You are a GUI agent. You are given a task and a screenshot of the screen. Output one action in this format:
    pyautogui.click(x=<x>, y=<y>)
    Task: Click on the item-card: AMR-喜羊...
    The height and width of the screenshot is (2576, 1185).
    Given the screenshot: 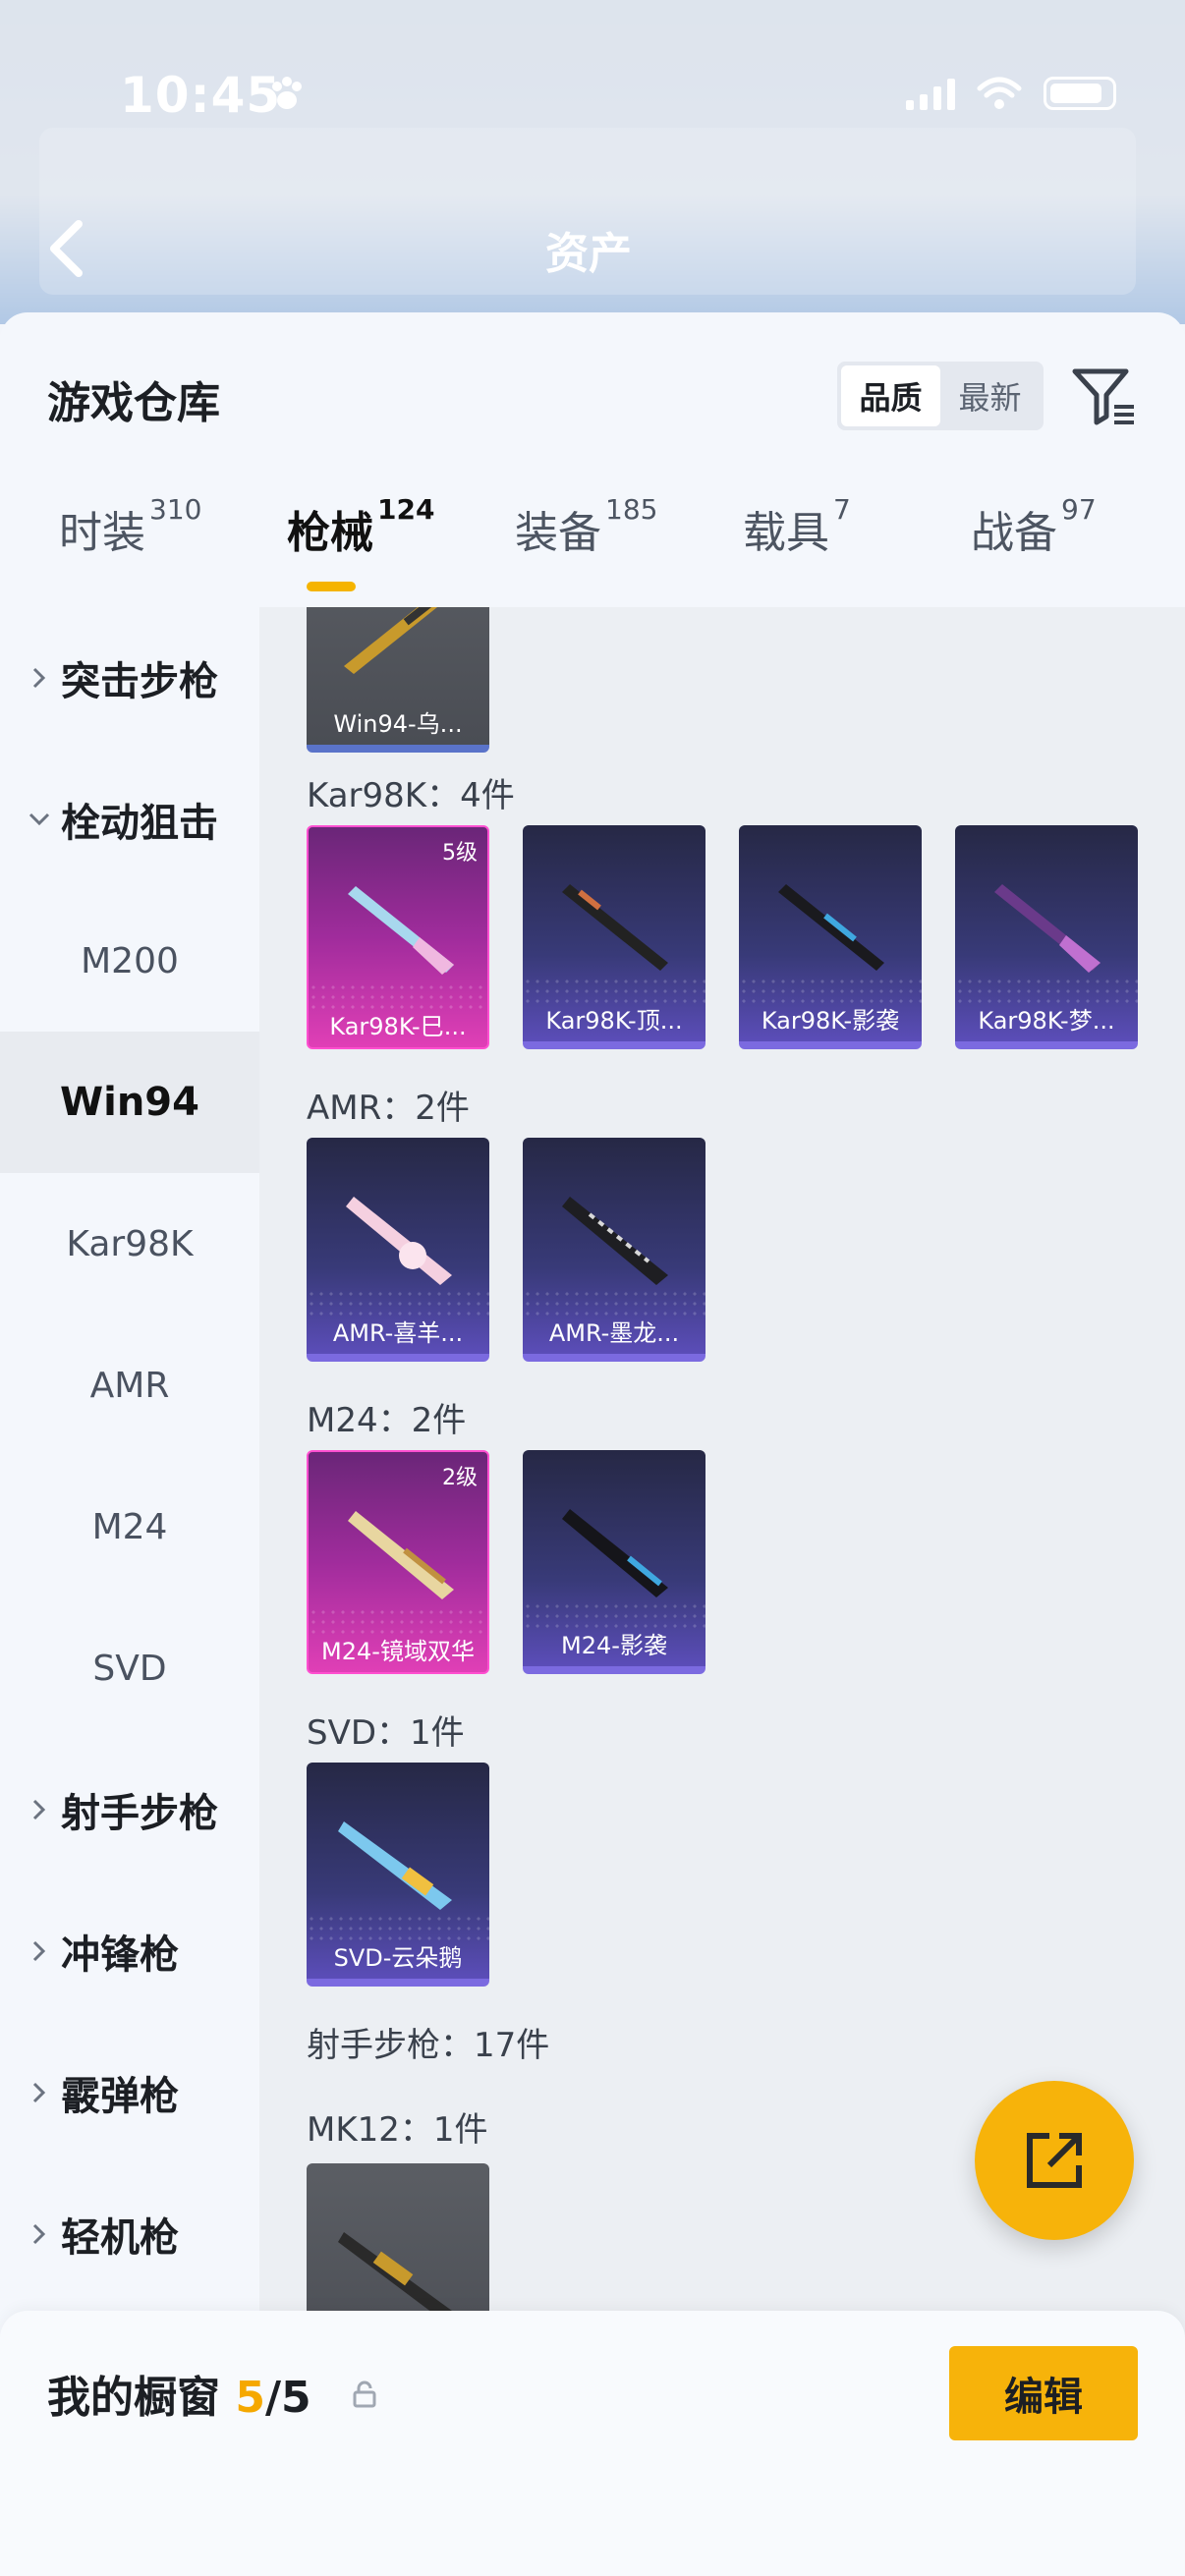 What is the action you would take?
    pyautogui.click(x=398, y=1250)
    